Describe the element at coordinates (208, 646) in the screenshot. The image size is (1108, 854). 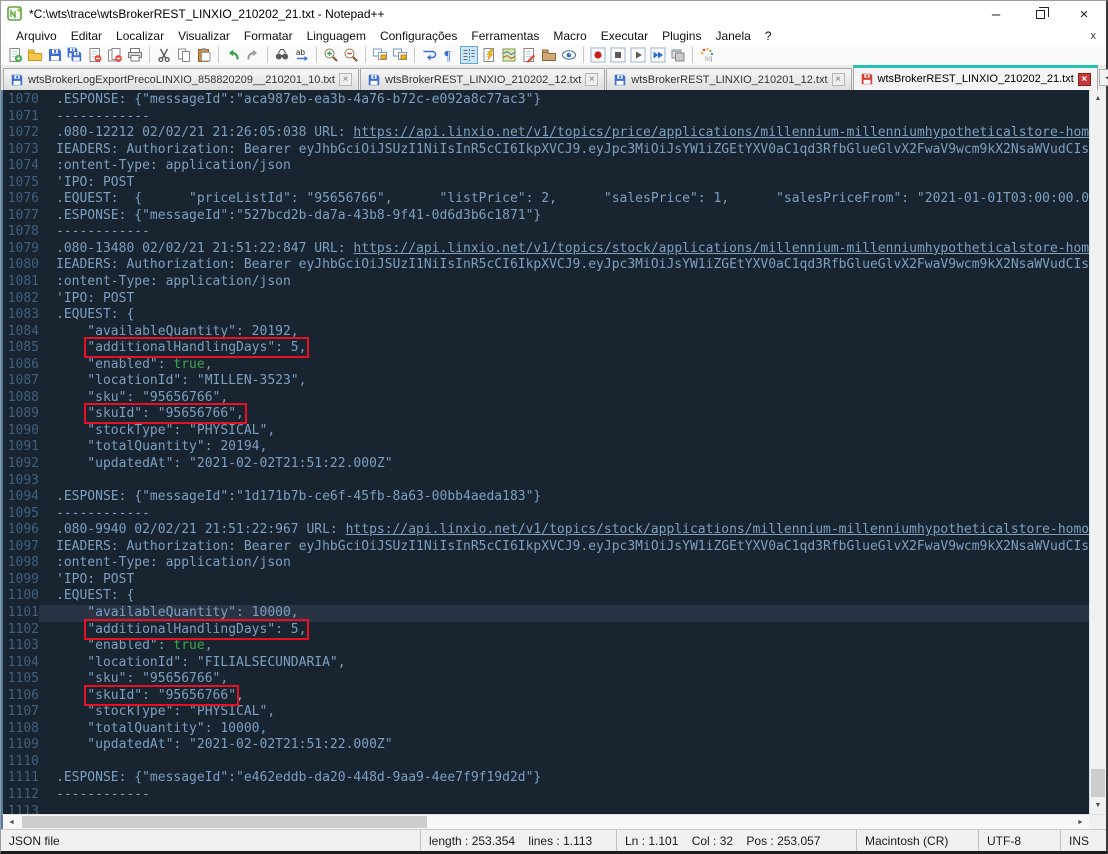
I see `code-text: ,` at that location.